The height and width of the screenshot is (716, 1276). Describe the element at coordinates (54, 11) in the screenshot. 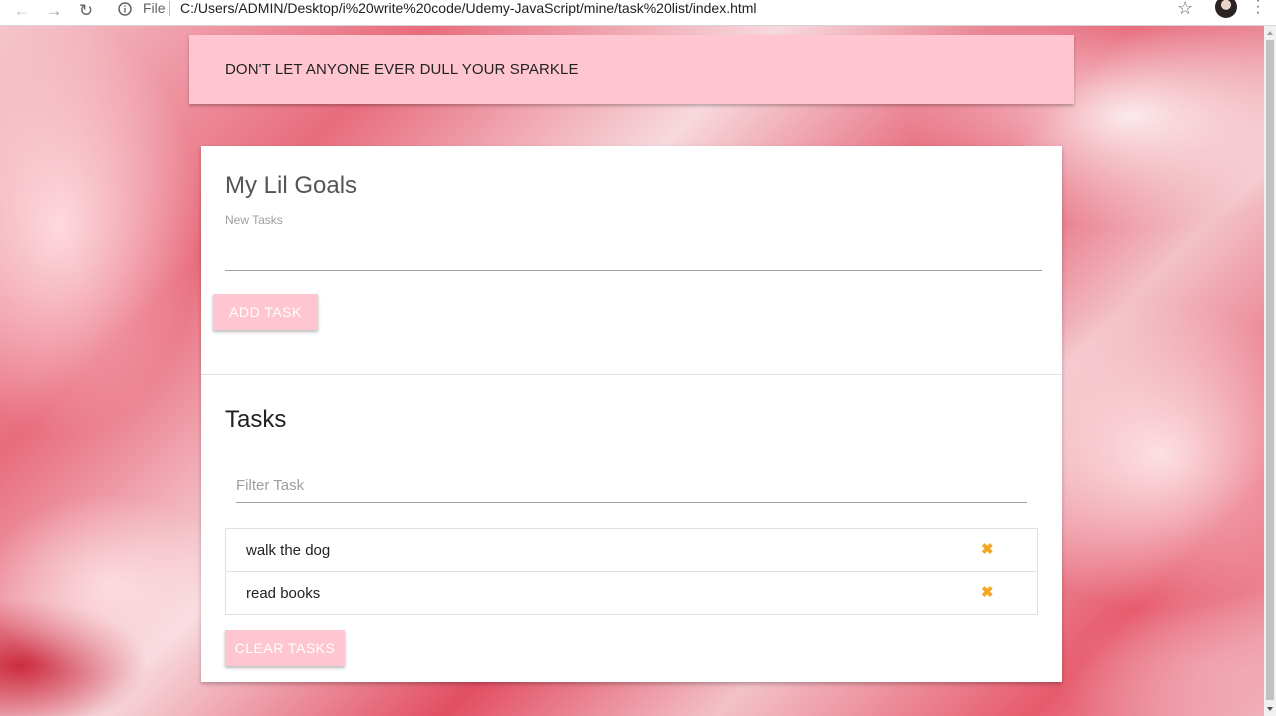

I see `forward-arrow-icon: →` at that location.